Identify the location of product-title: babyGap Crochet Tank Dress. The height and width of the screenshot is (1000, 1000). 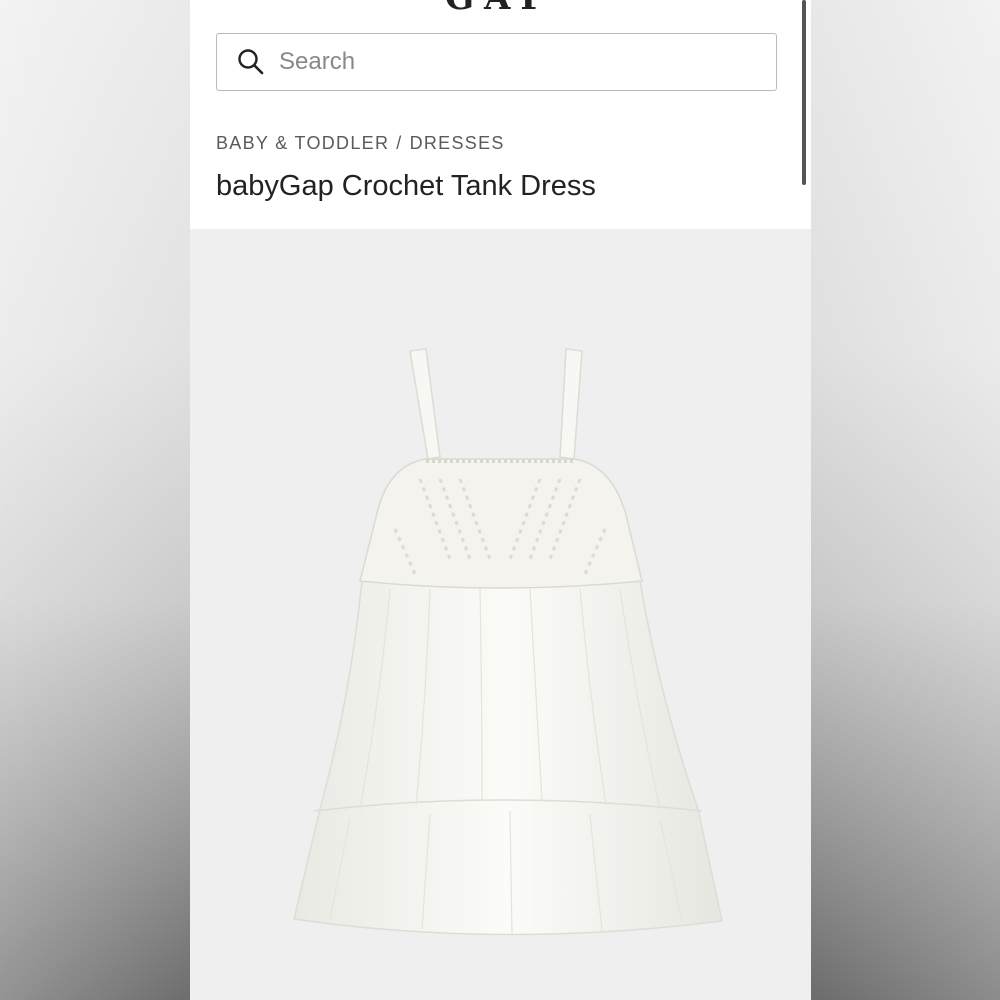
(406, 186).